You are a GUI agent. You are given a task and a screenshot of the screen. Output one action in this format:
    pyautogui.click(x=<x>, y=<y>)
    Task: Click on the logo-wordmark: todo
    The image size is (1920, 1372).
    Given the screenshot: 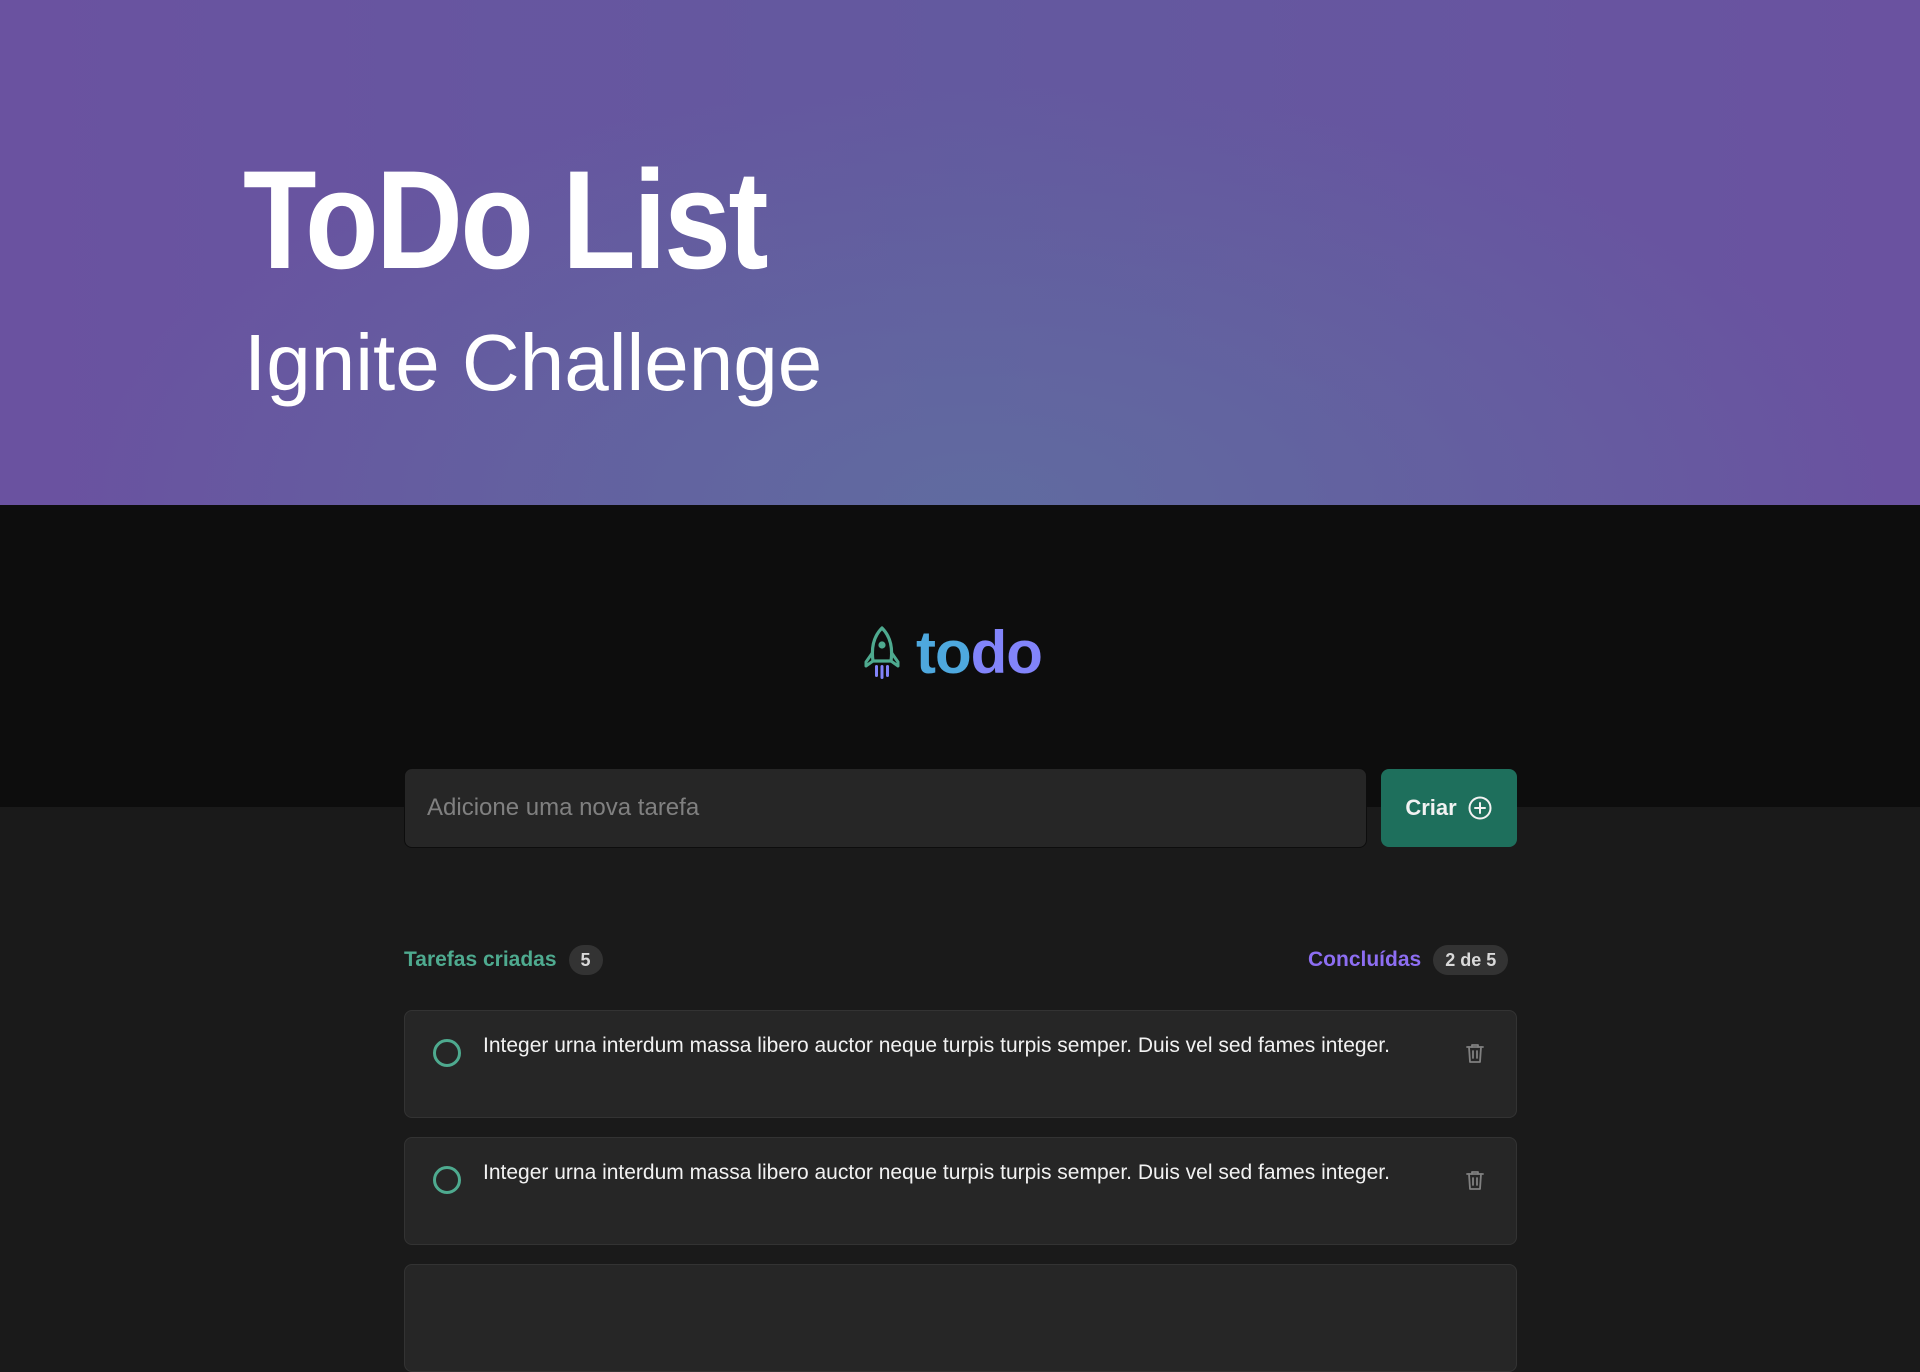 What is the action you would take?
    pyautogui.click(x=979, y=653)
    